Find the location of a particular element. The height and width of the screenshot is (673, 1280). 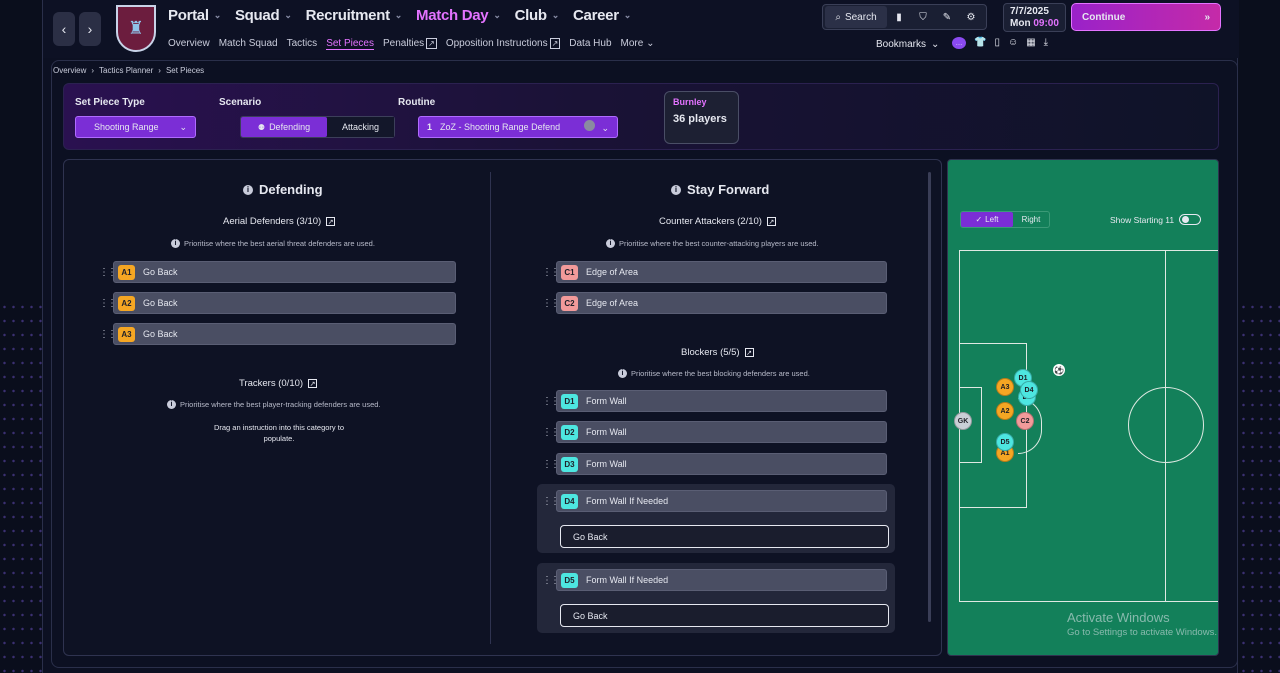

role-badge: A2 is located at coordinates (126, 303).